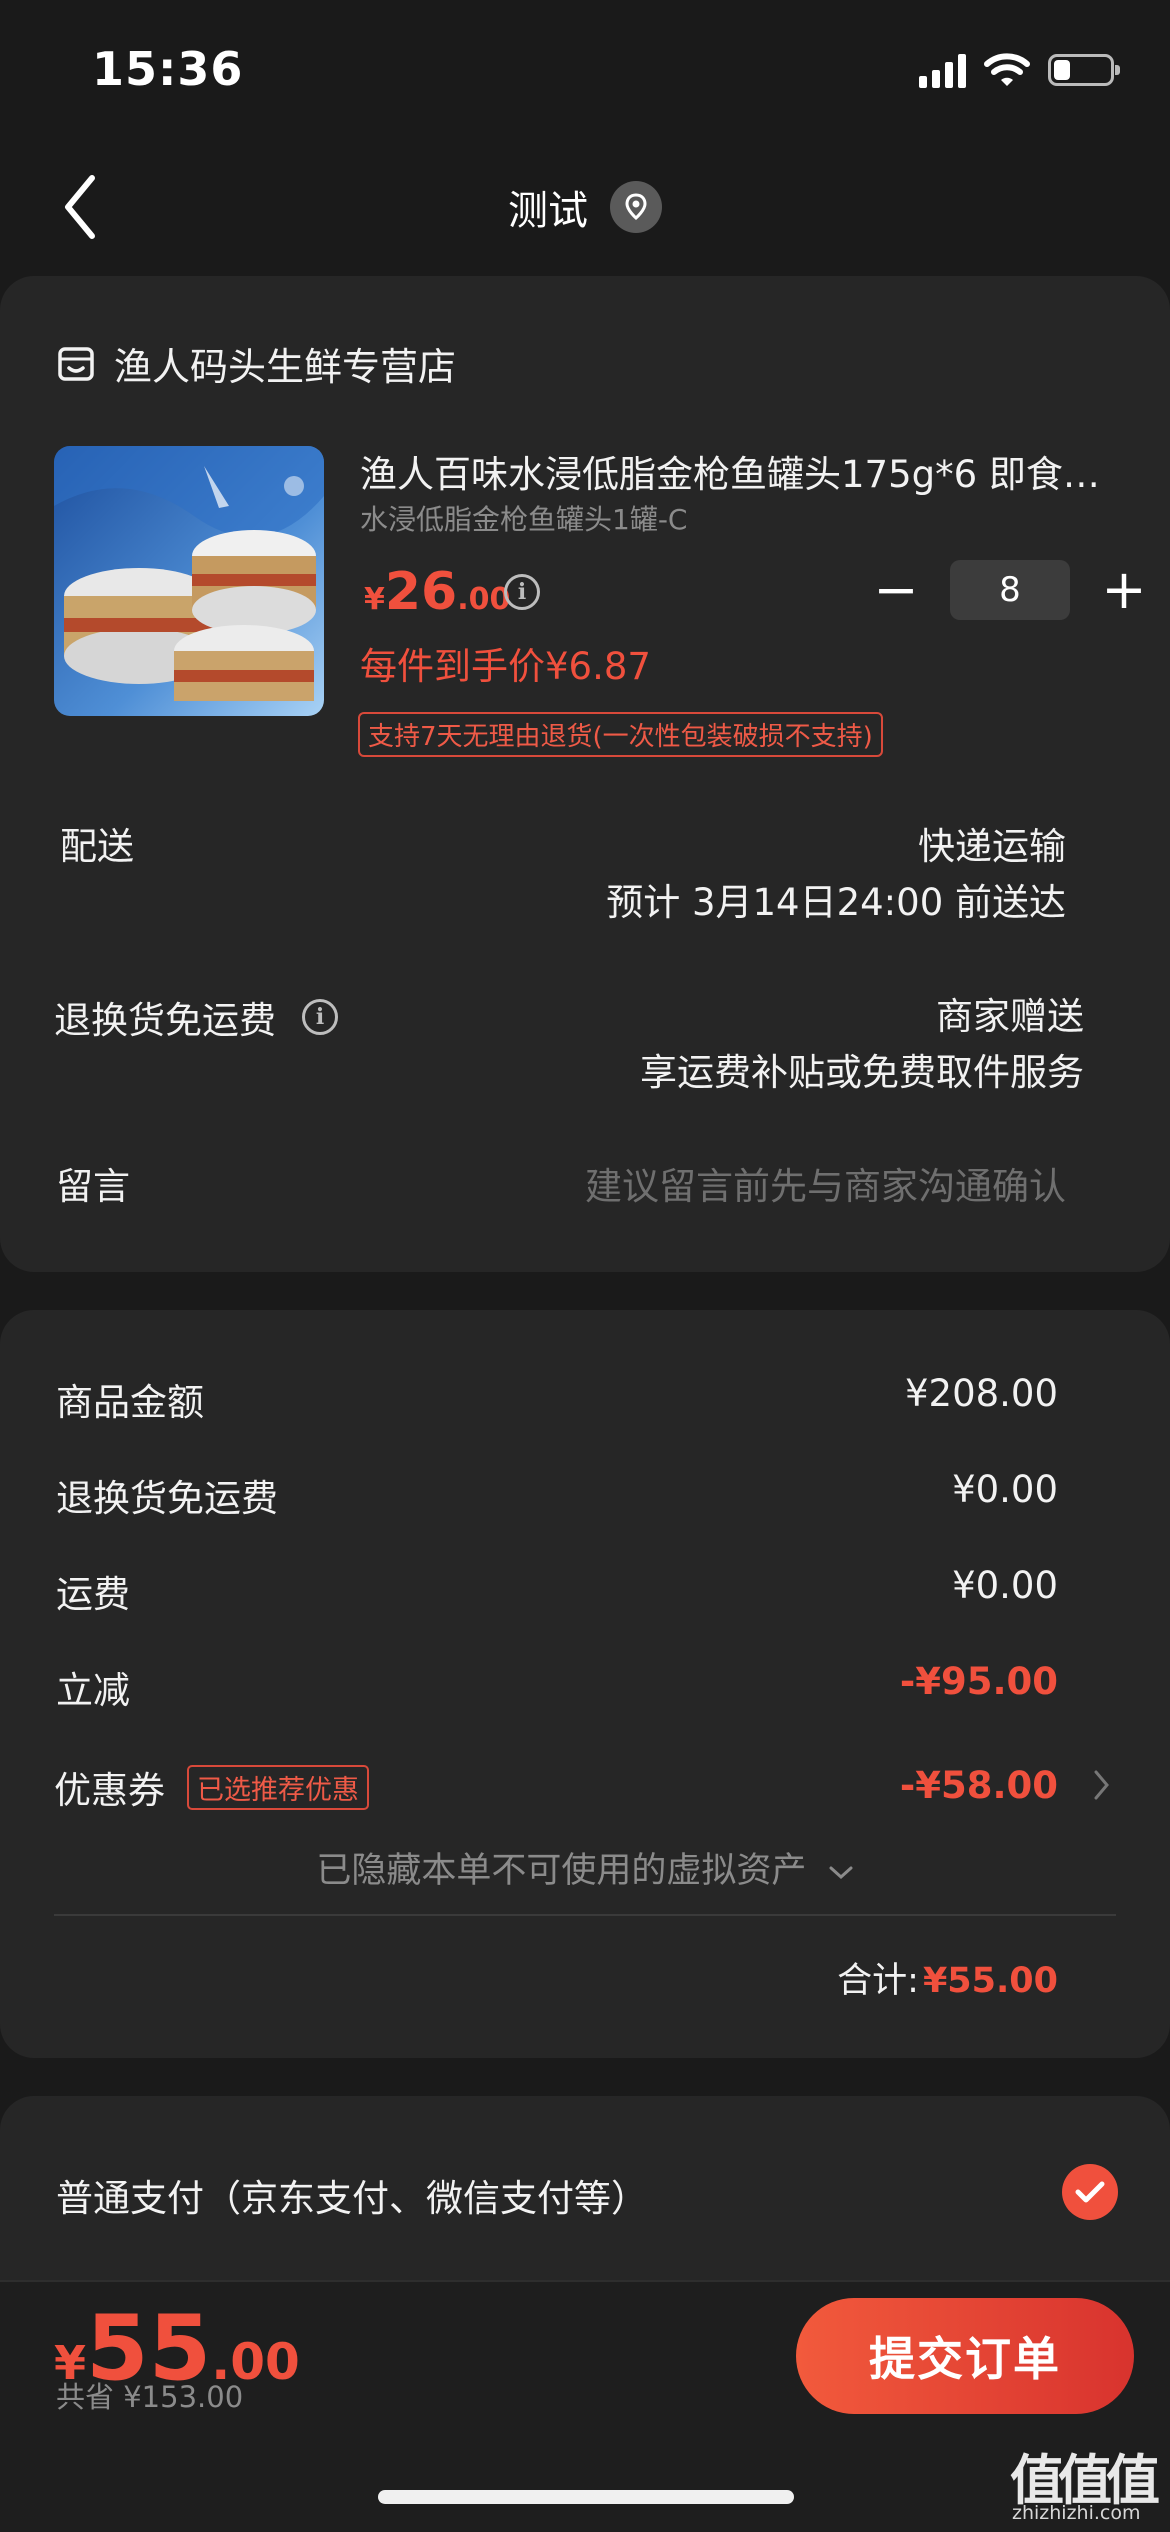 The image size is (1170, 2532). I want to click on shipping-fee-value: ¥0.00, so click(1005, 1585).